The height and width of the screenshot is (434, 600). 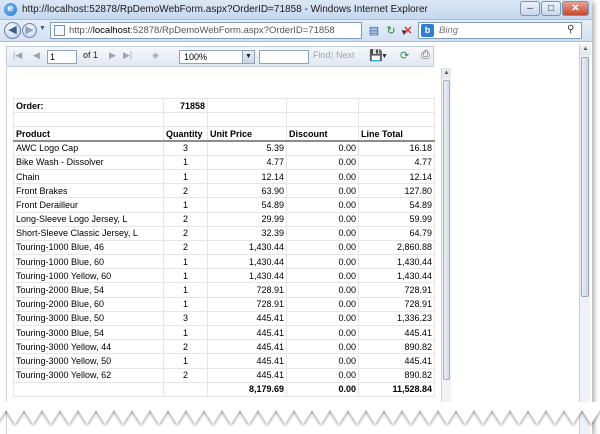 What do you see at coordinates (59, 30) in the screenshot?
I see `page-icon` at bounding box center [59, 30].